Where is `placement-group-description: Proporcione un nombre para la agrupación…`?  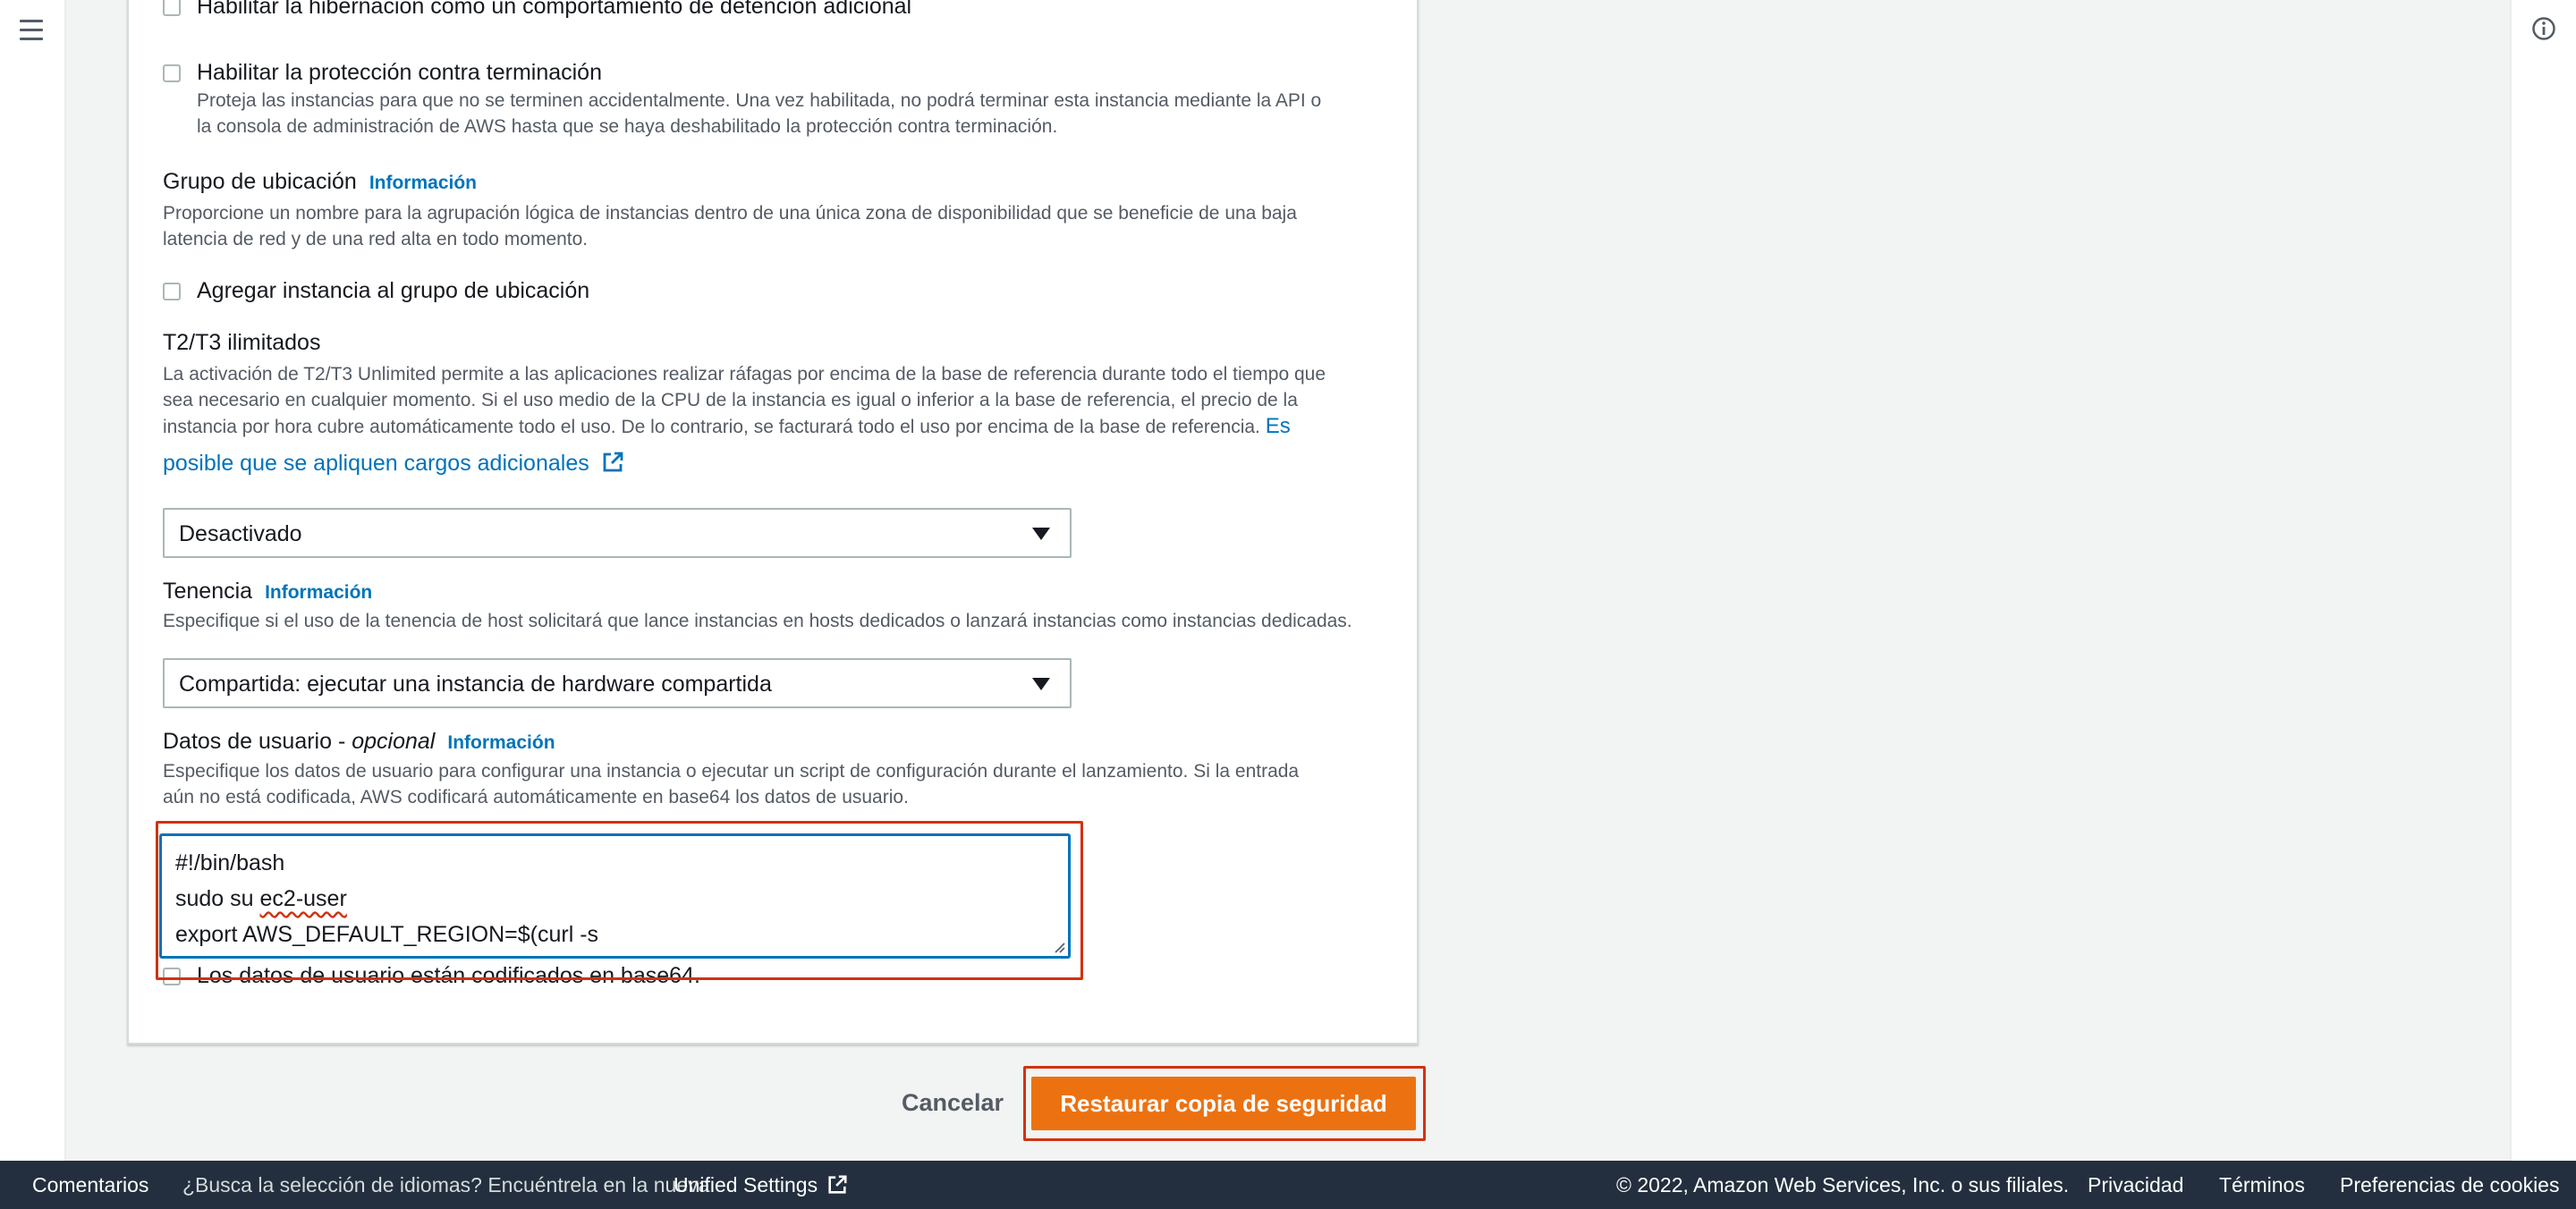
placement-group-description: Proporcione un nombre para la agrupación… is located at coordinates (730, 226).